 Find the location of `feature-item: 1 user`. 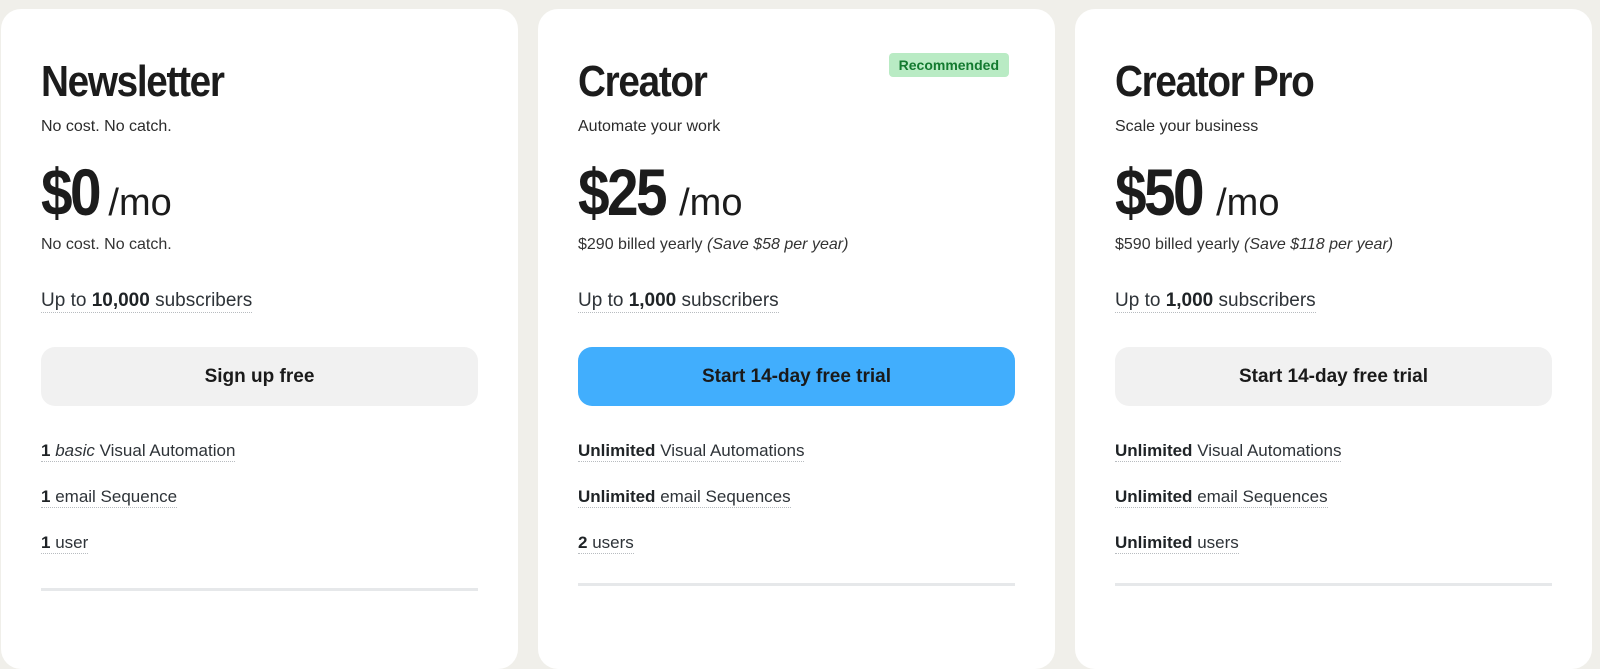

feature-item: 1 user is located at coordinates (259, 555).